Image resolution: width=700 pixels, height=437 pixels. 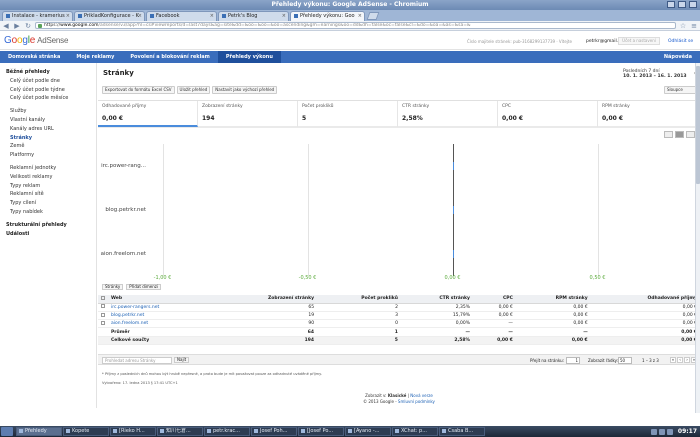 I want to click on sidebar-item-active: Stránky, so click(x=48, y=138).